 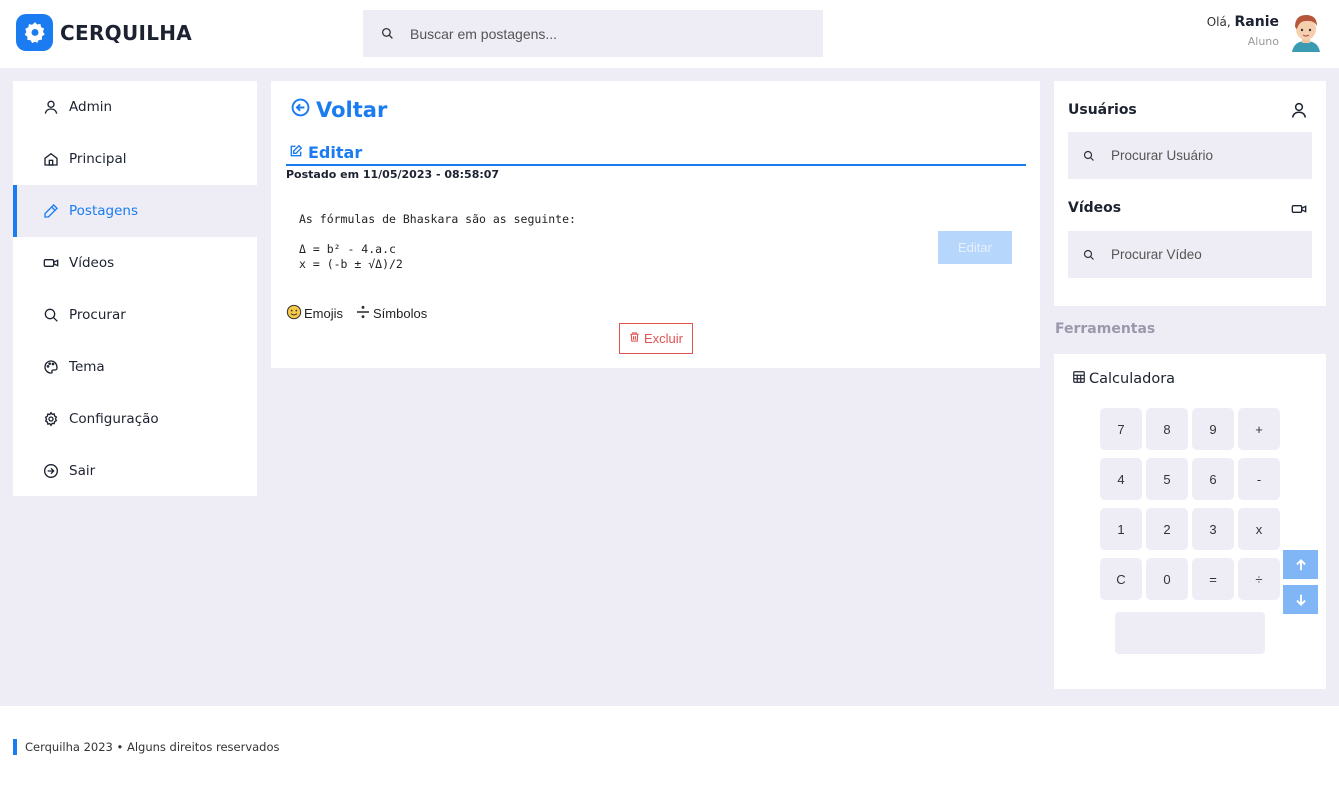 What do you see at coordinates (91, 107) in the screenshot?
I see `sidebar-item-label: Admin` at bounding box center [91, 107].